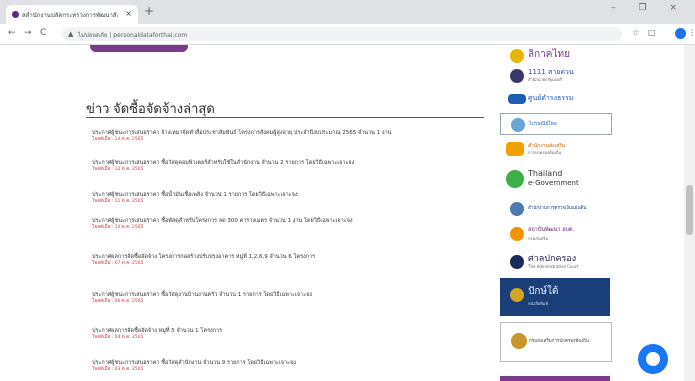 The width and height of the screenshot is (695, 381). Describe the element at coordinates (680, 33) in the screenshot. I see `avatar` at that location.